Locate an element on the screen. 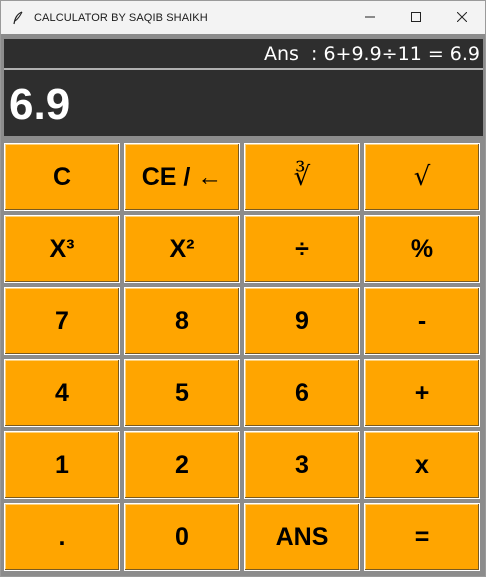  minus-button: - is located at coordinates (422, 321).